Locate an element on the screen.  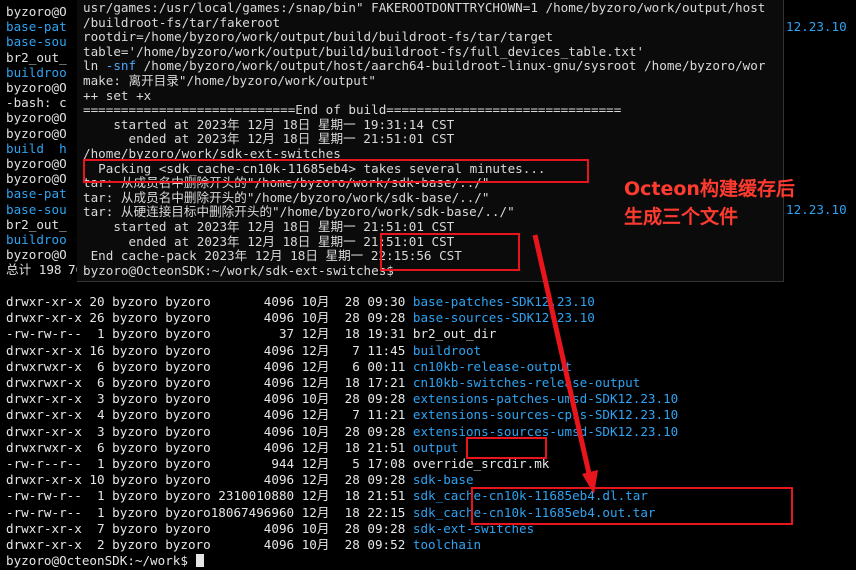
annotation-line-1: Octeon构建缓存后 is located at coordinates (709, 189).